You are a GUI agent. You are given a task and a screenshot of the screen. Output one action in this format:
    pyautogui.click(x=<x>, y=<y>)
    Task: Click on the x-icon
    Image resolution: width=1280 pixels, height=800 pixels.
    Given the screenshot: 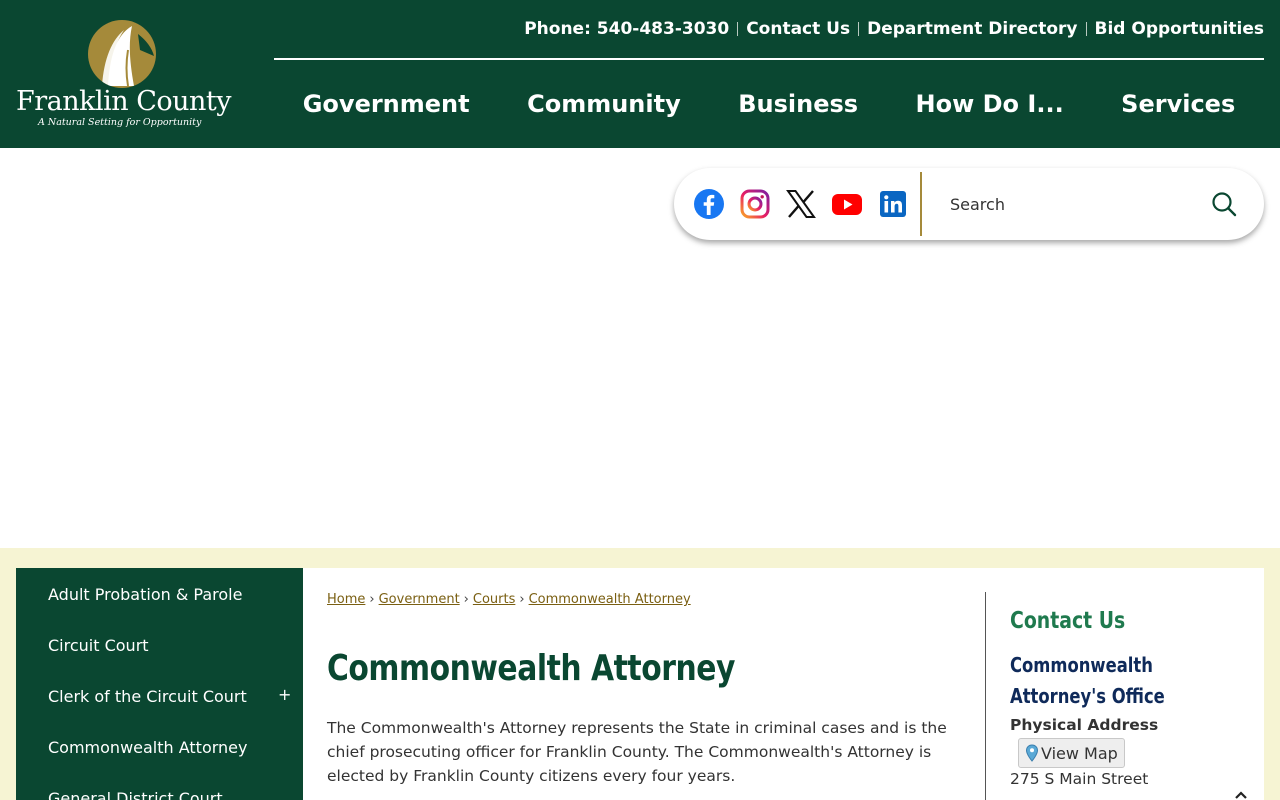 What is the action you would take?
    pyautogui.click(x=801, y=204)
    